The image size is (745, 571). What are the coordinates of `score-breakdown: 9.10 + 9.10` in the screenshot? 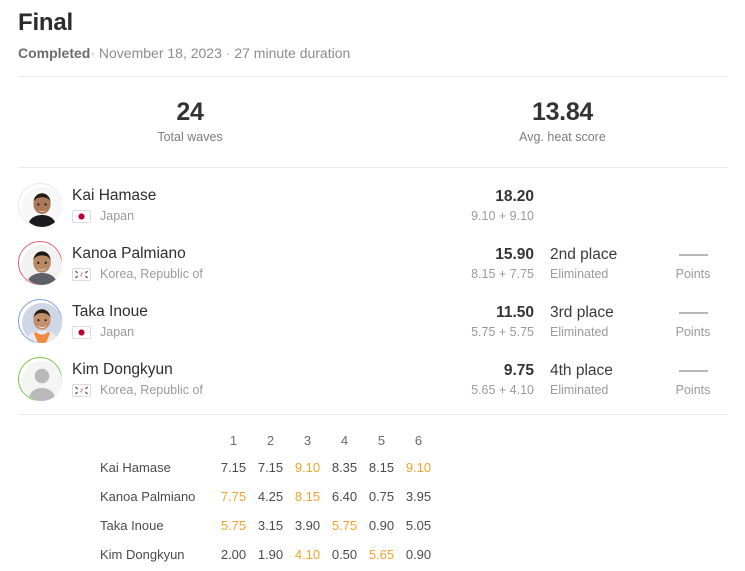 It's located at (502, 215).